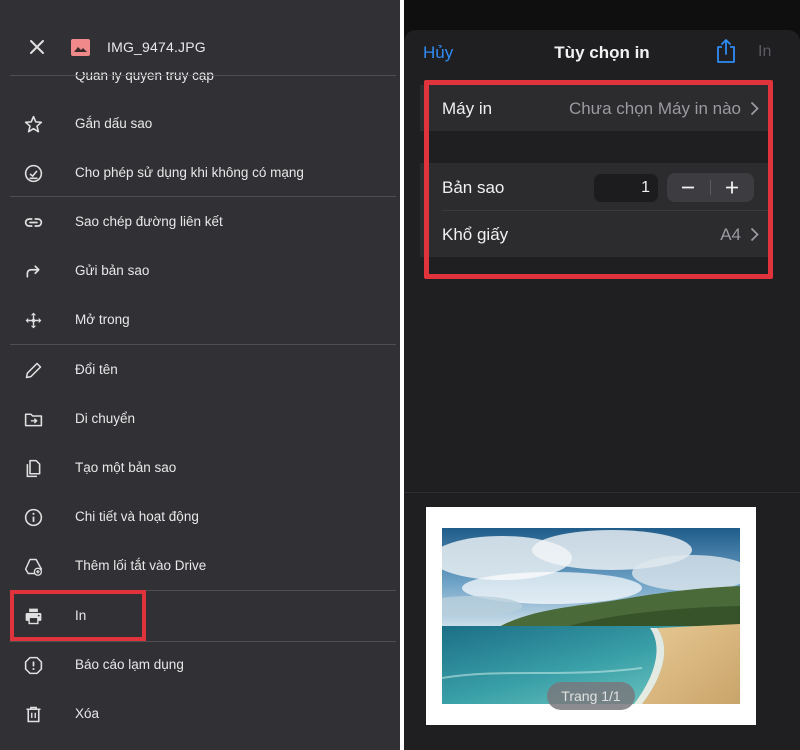 The image size is (800, 750). Describe the element at coordinates (126, 467) in the screenshot. I see `menu-item-label: Tạo một bản sao` at that location.